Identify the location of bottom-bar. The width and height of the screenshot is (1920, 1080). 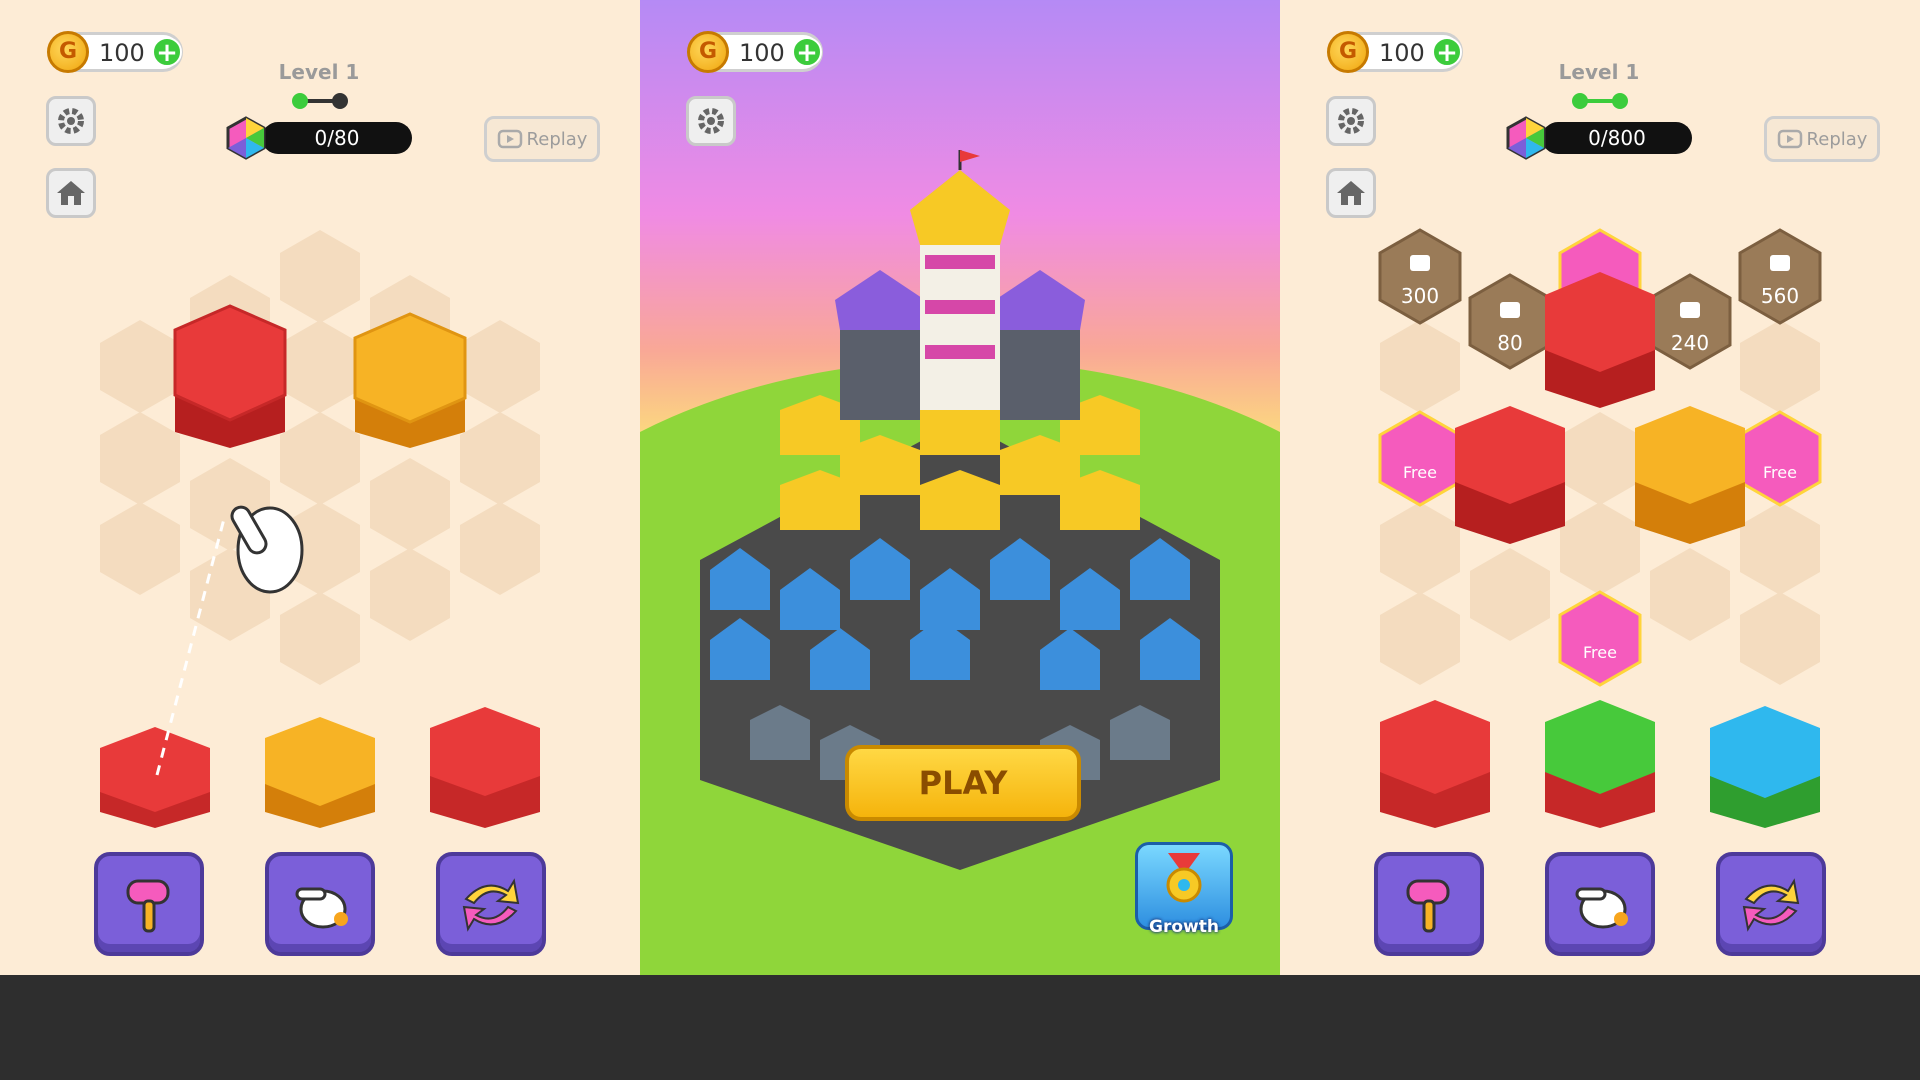
(960, 1027).